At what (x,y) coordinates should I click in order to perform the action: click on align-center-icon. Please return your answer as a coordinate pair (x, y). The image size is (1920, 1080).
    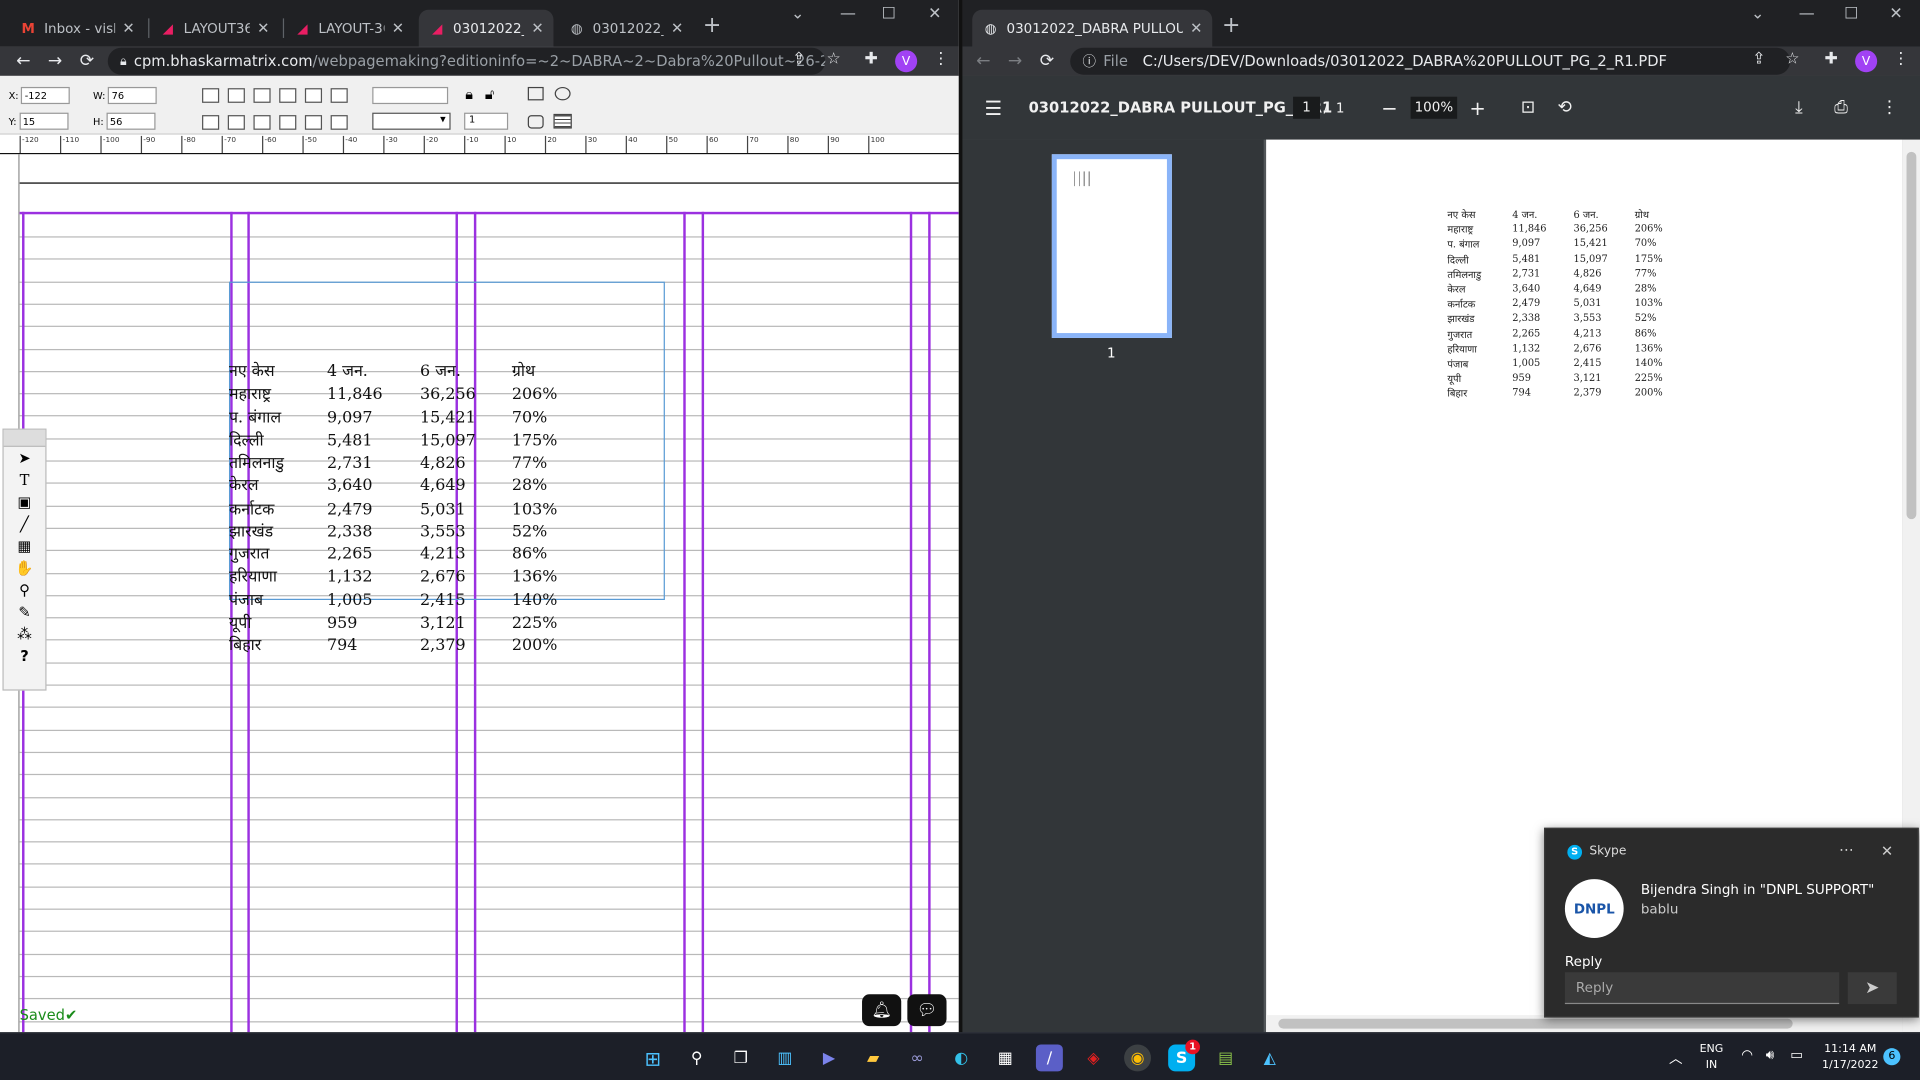
    Looking at the image, I should click on (236, 95).